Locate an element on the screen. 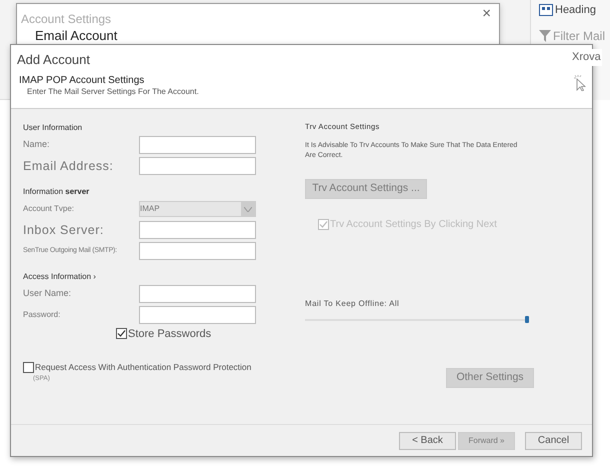 Image resolution: width=610 pixels, height=469 pixels. slider-thumb is located at coordinates (527, 319).